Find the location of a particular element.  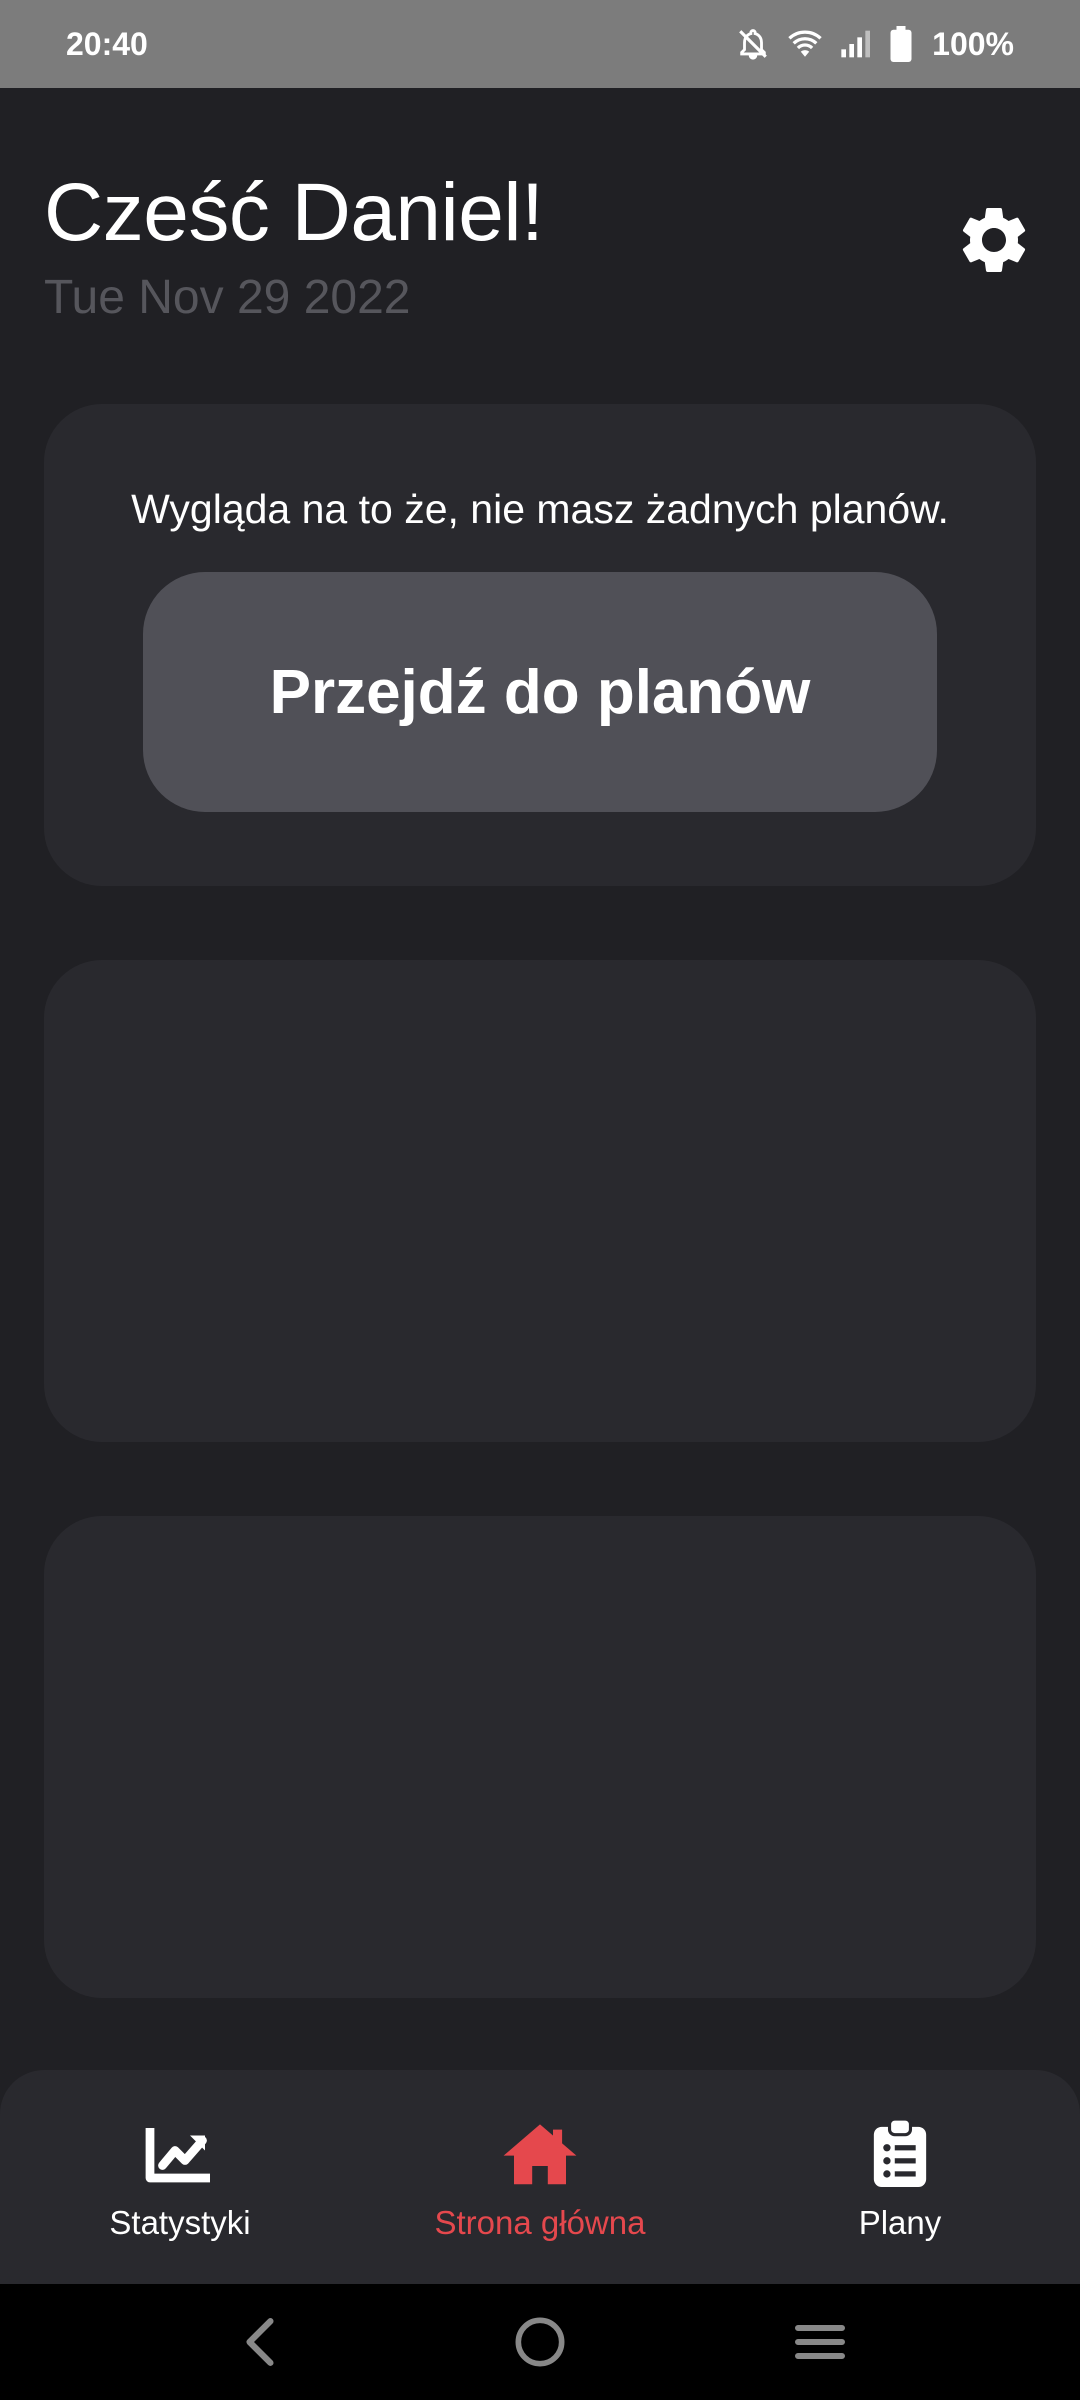

nav-item-statistics: Statystyki is located at coordinates (180, 2177).